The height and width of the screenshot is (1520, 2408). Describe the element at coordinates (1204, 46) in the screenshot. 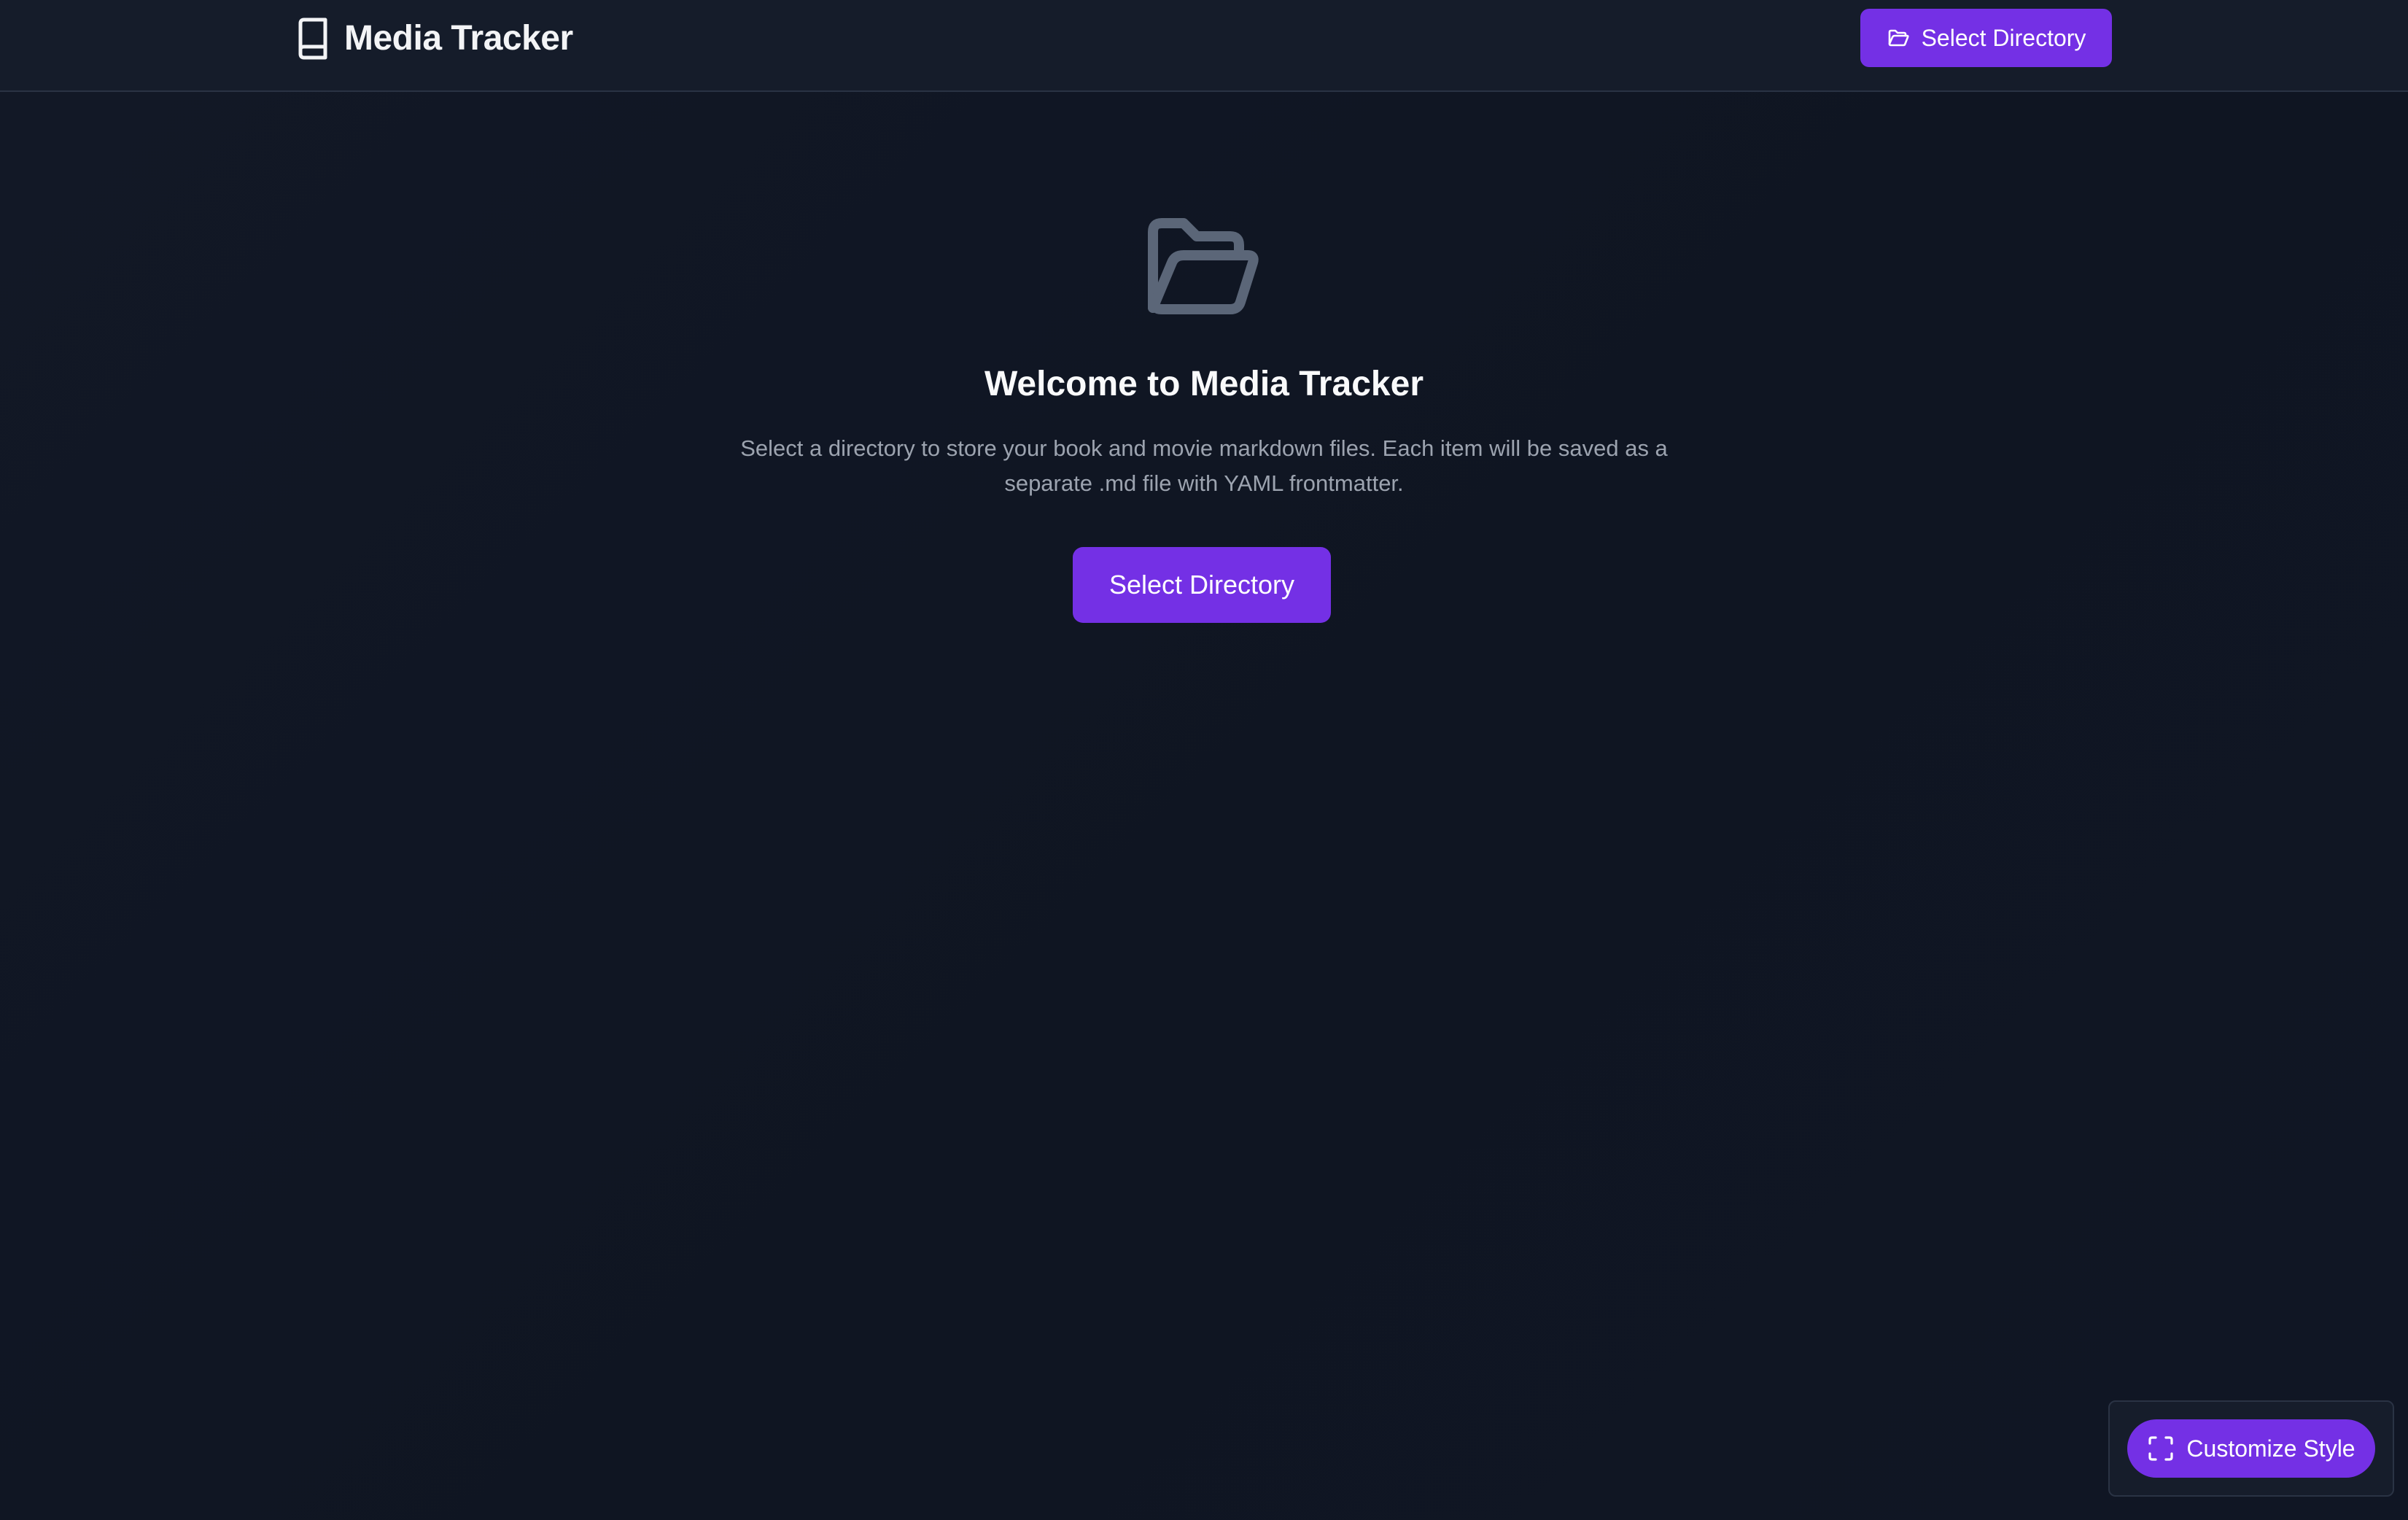

I see `app-header: Media Tracker Select Directory` at that location.